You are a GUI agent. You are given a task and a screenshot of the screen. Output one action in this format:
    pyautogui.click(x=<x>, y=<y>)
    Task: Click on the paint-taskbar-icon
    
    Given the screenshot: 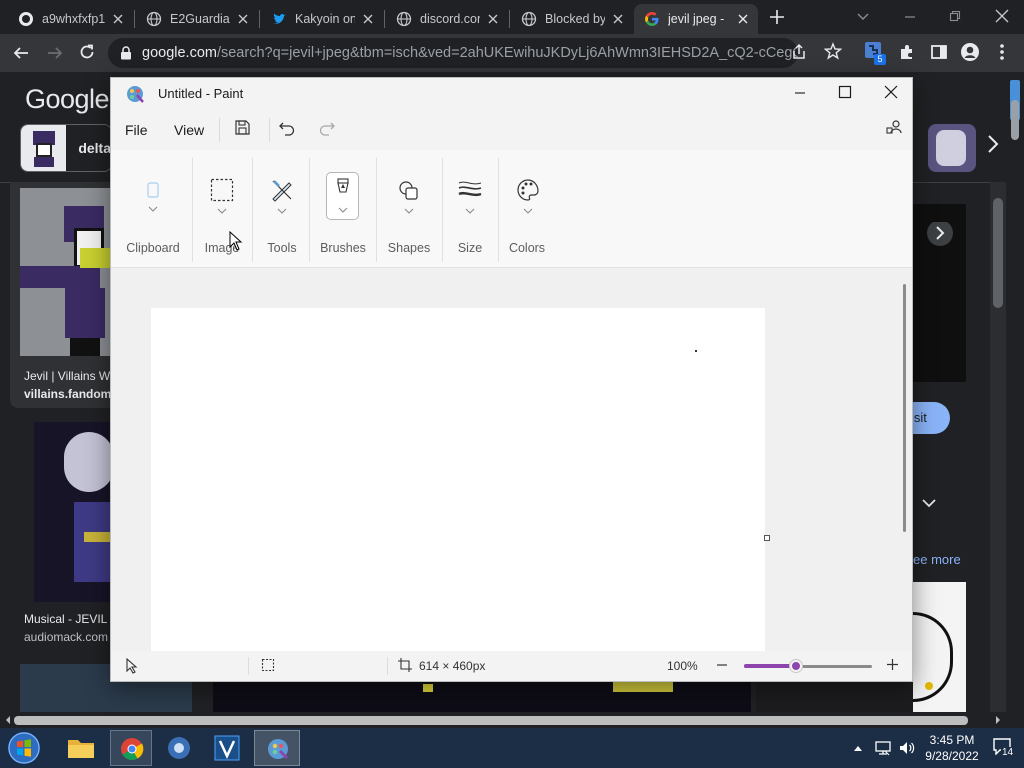 What is the action you would take?
    pyautogui.click(x=277, y=748)
    